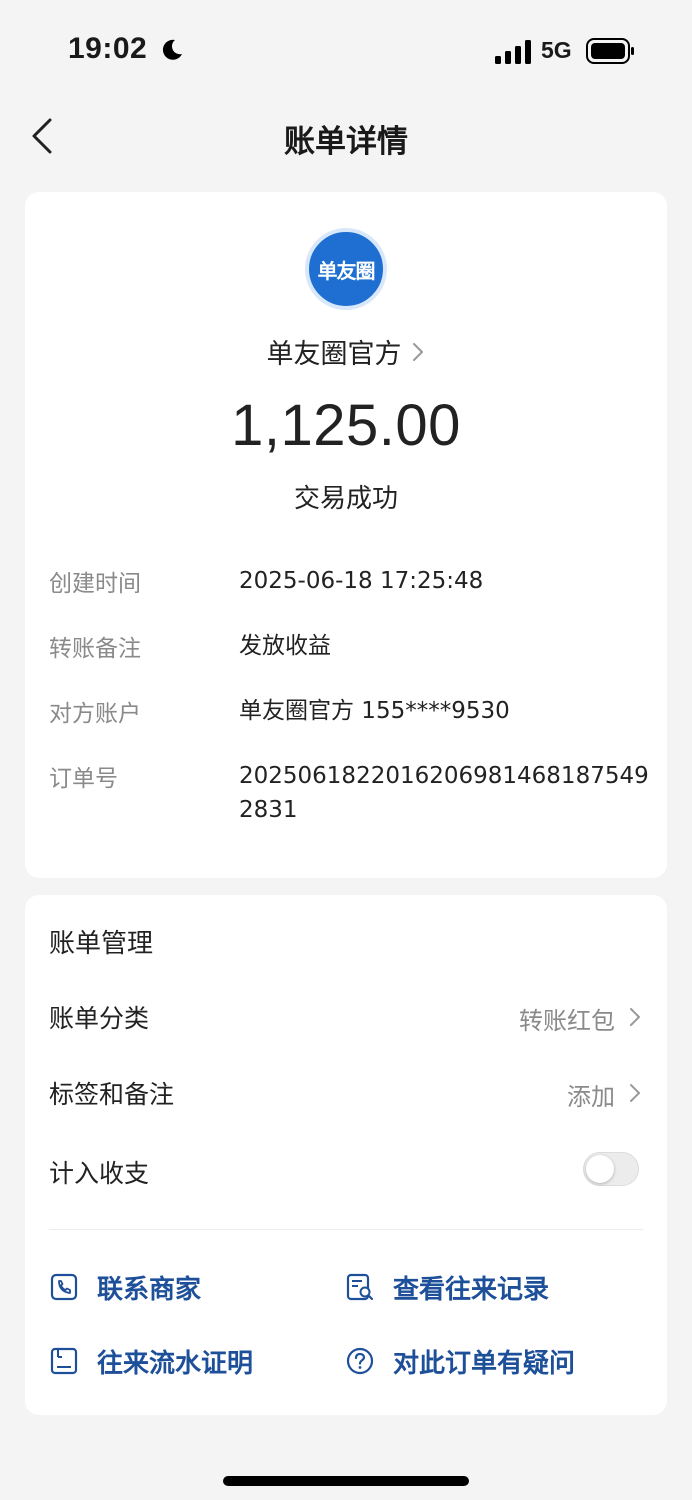 This screenshot has height=1500, width=692. What do you see at coordinates (346, 1172) in the screenshot?
I see `include-in-budget-row: 计入收支` at bounding box center [346, 1172].